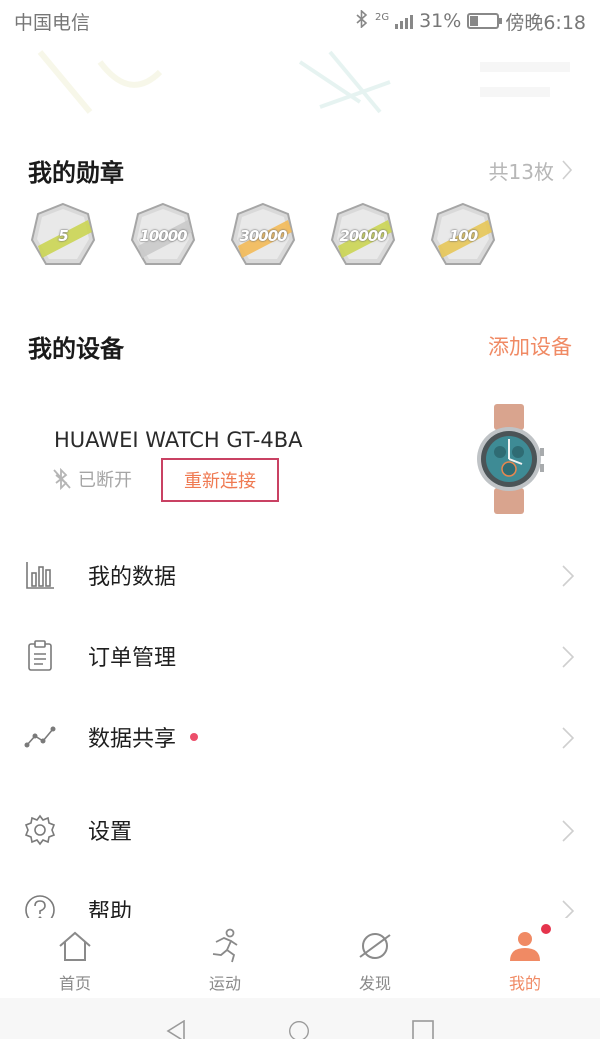 Image resolution: width=600 pixels, height=1039 pixels. Describe the element at coordinates (300, 82) in the screenshot. I see `header-decoration` at that location.